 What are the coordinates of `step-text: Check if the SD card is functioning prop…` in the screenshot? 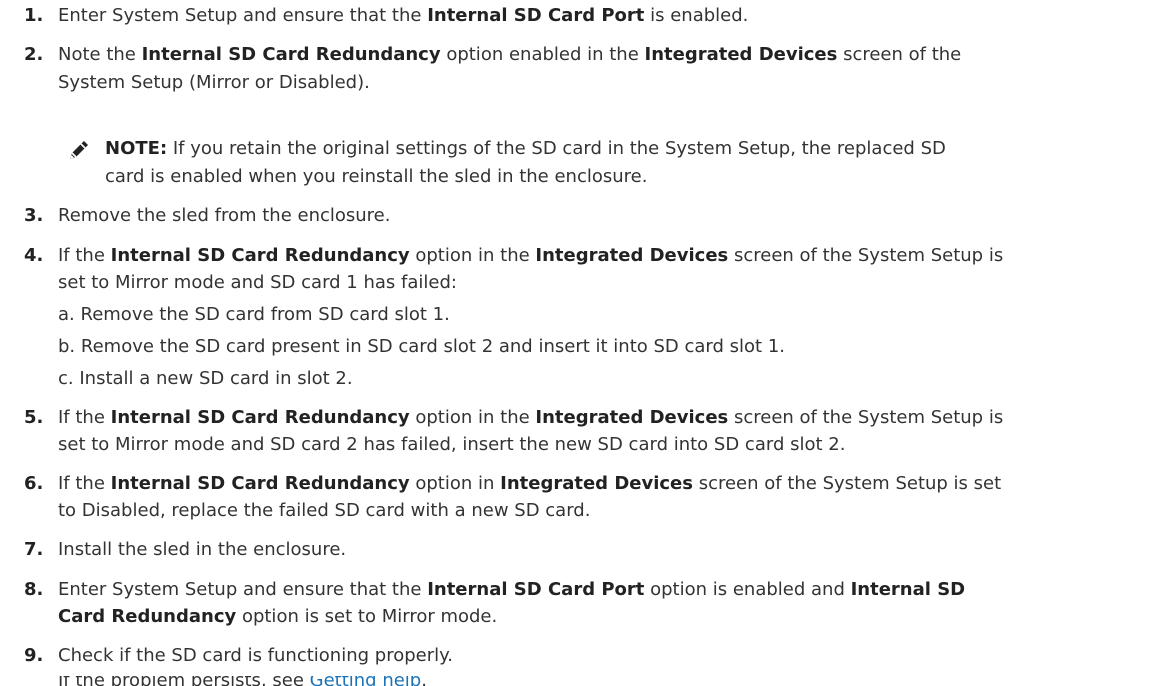 It's located at (255, 655).